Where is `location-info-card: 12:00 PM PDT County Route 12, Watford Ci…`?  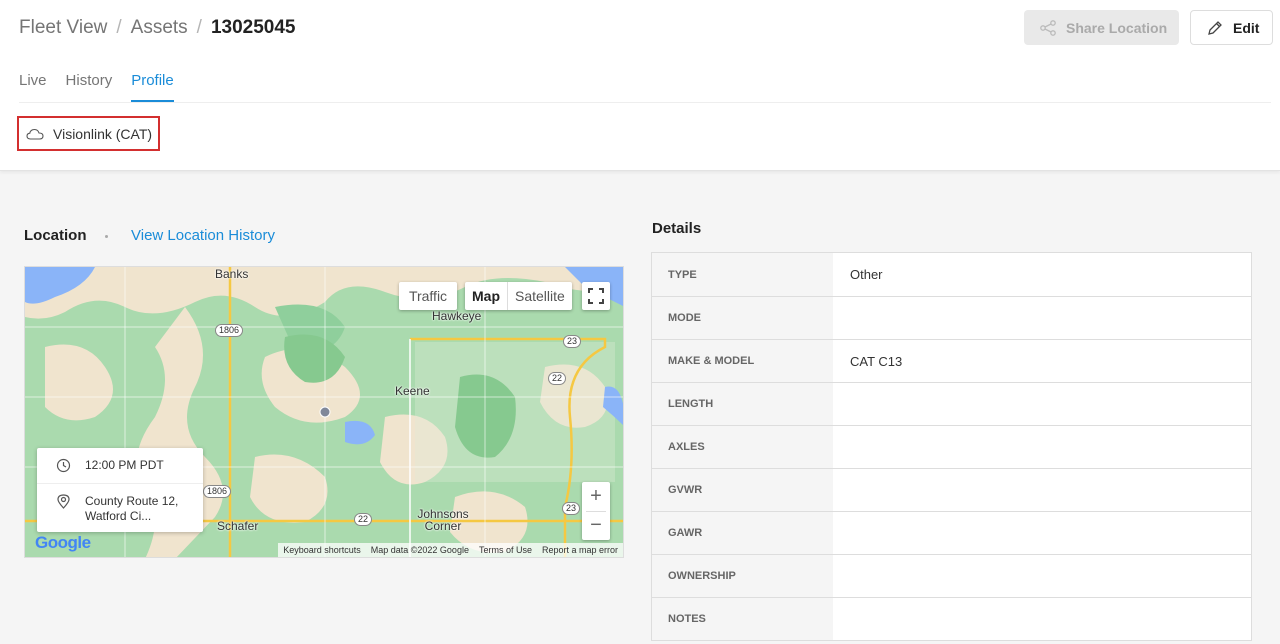
location-info-card: 12:00 PM PDT County Route 12, Watford Ci… is located at coordinates (120, 490).